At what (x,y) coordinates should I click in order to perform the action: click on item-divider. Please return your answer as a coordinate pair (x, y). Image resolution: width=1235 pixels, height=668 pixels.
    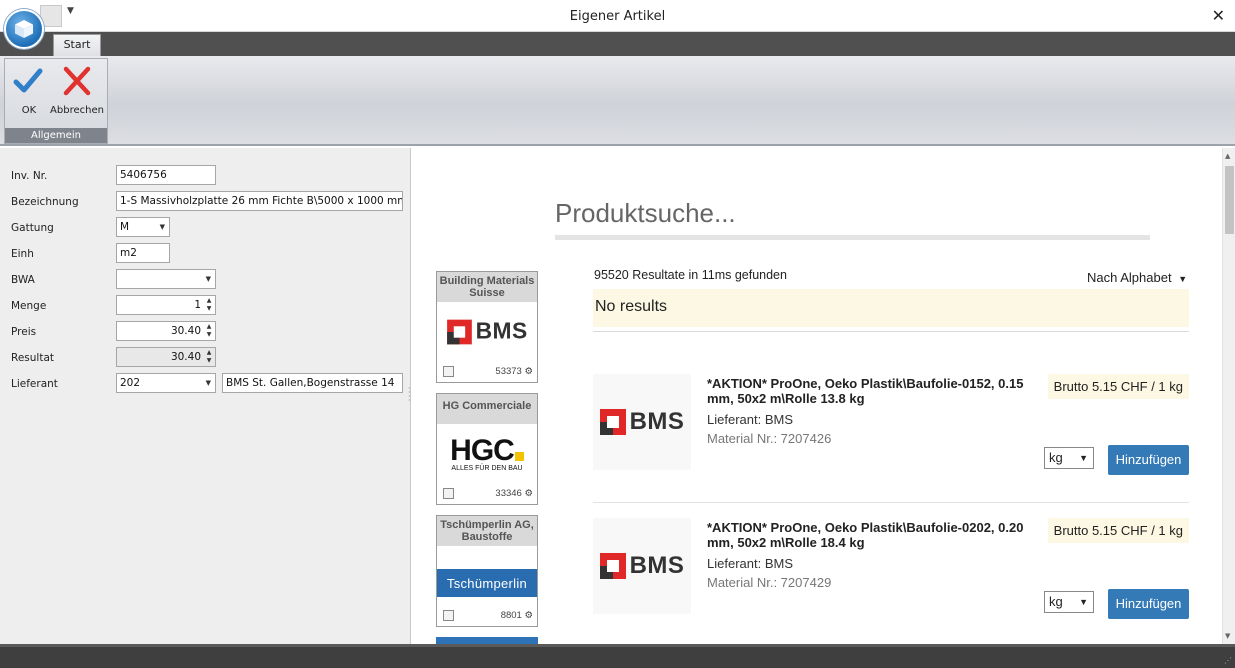
    Looking at the image, I should click on (891, 502).